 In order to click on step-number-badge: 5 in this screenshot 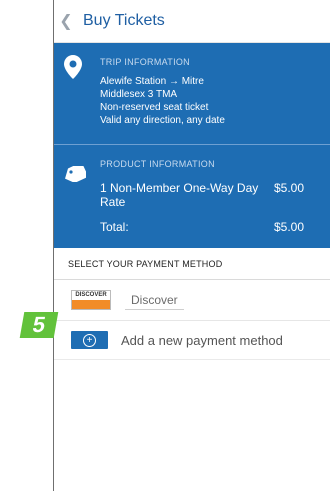, I will do `click(39, 325)`.